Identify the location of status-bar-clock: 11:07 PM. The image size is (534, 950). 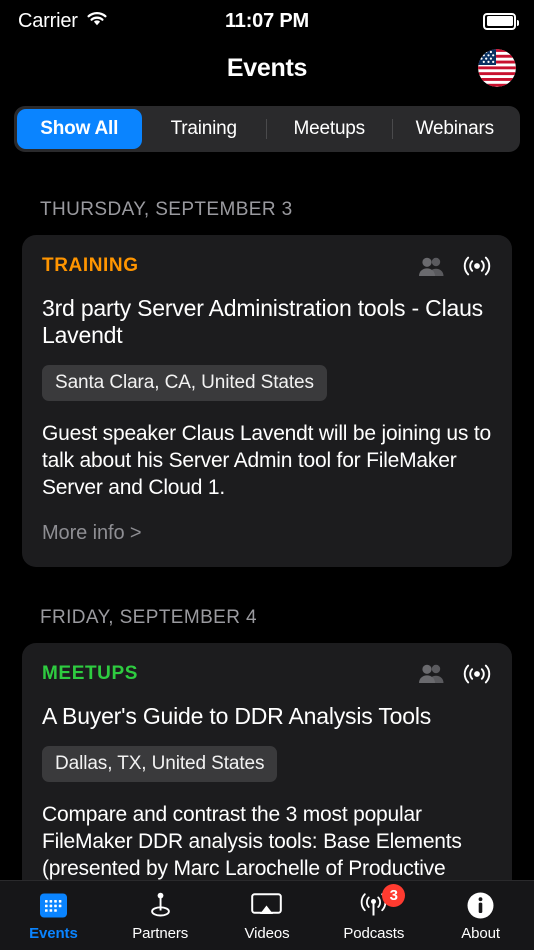
(266, 20).